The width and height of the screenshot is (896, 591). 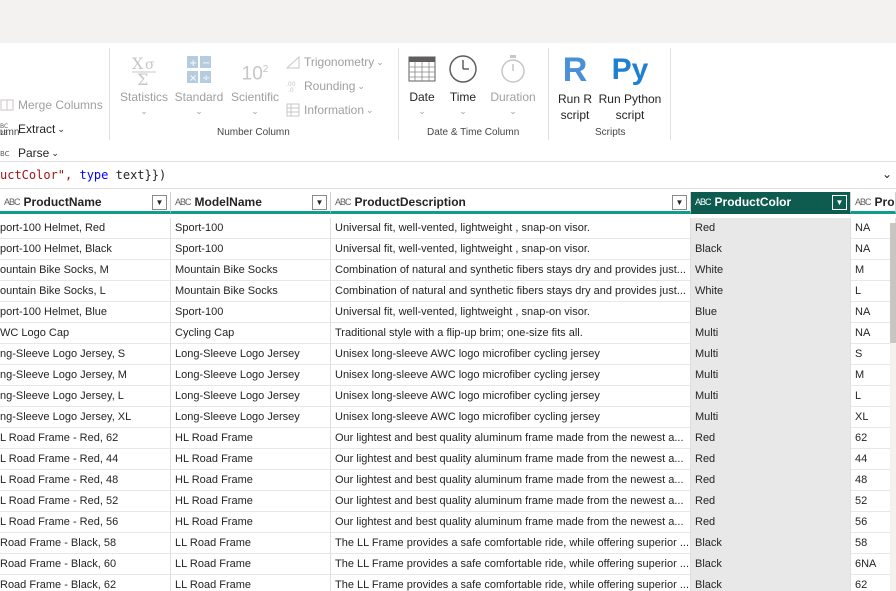 I want to click on table-cell-productname: L Road Frame - Red, 44, so click(x=85, y=459).